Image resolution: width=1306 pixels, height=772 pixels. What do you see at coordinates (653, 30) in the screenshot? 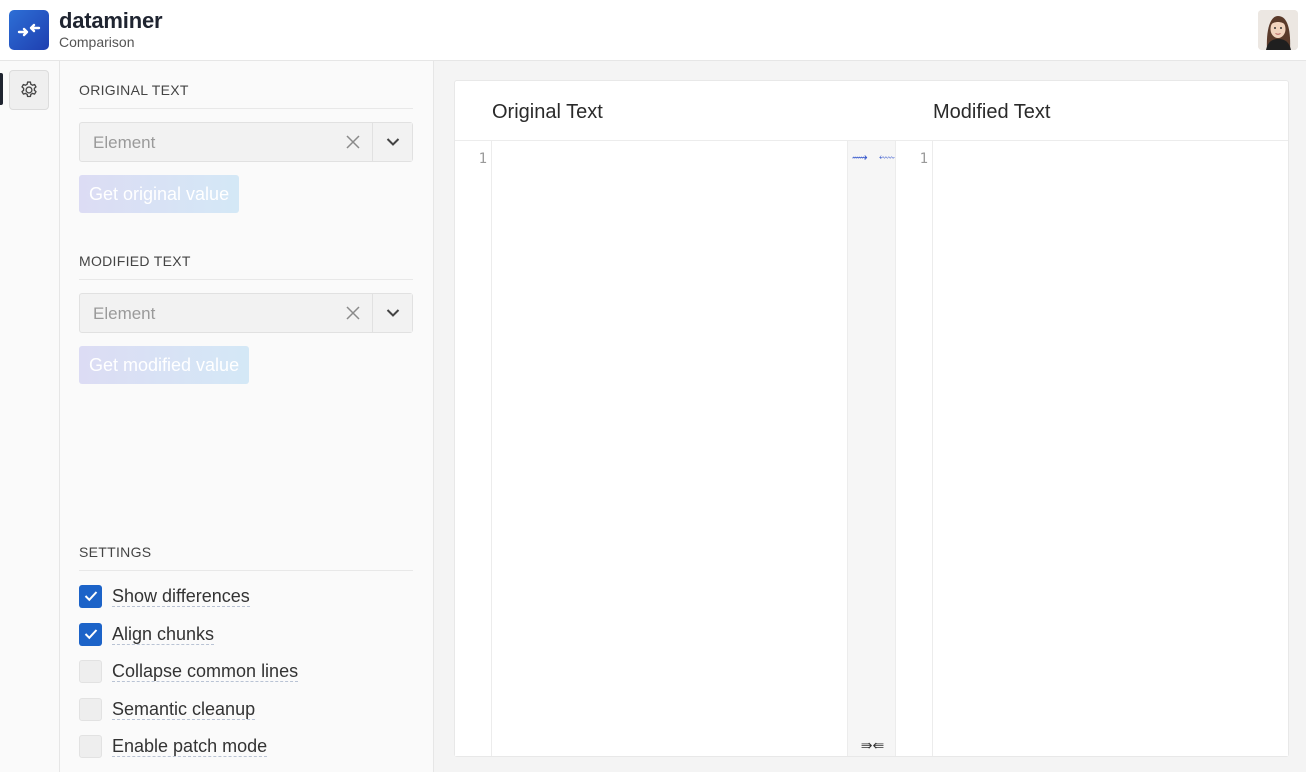
I see `app-header: dataminer Comparison` at bounding box center [653, 30].